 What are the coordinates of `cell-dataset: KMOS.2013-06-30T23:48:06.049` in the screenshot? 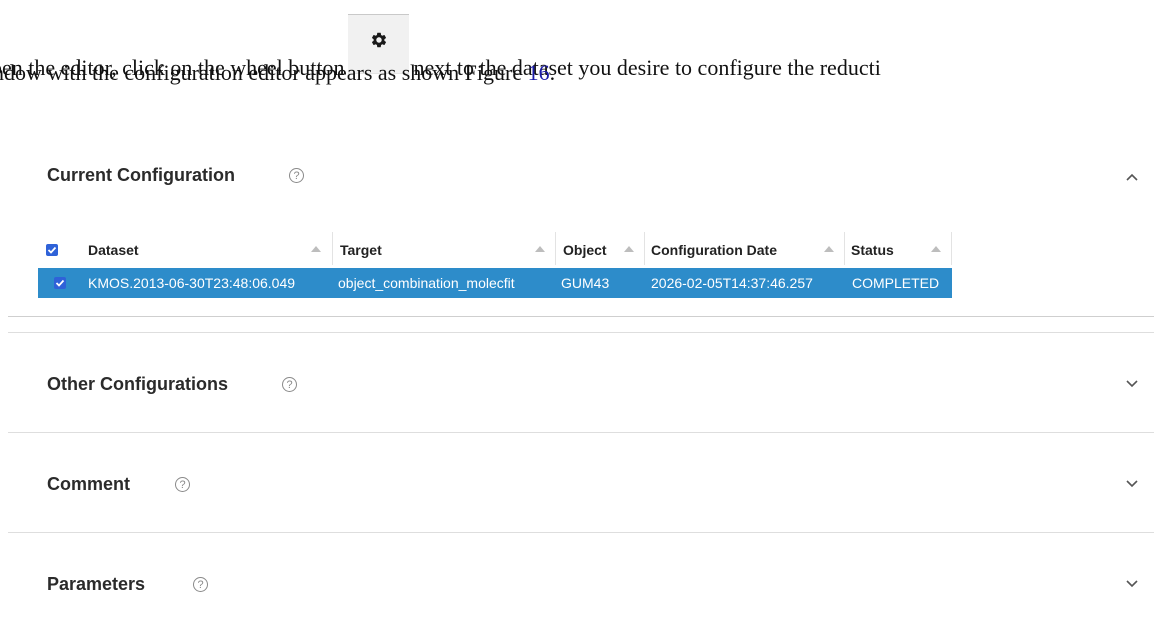 It's located at (191, 283).